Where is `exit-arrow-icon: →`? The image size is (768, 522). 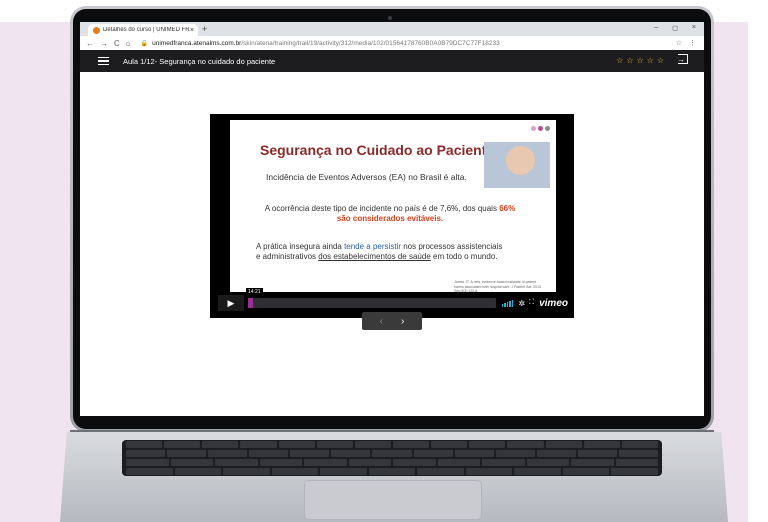
exit-arrow-icon: → is located at coordinates (681, 59).